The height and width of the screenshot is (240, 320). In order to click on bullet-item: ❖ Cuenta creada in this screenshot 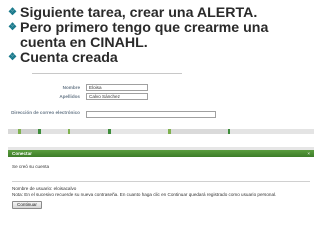, I will do `click(161, 58)`.